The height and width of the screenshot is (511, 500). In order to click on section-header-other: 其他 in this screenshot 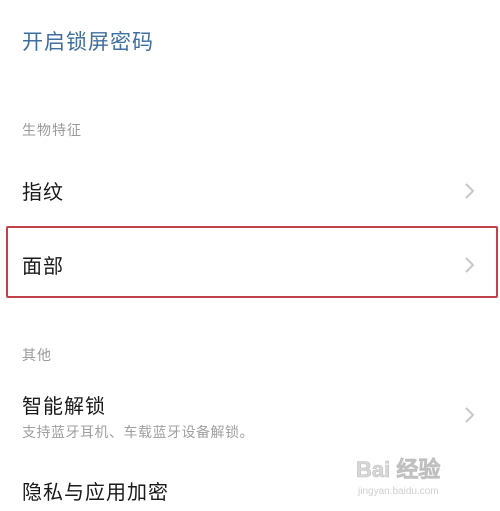, I will do `click(37, 356)`.